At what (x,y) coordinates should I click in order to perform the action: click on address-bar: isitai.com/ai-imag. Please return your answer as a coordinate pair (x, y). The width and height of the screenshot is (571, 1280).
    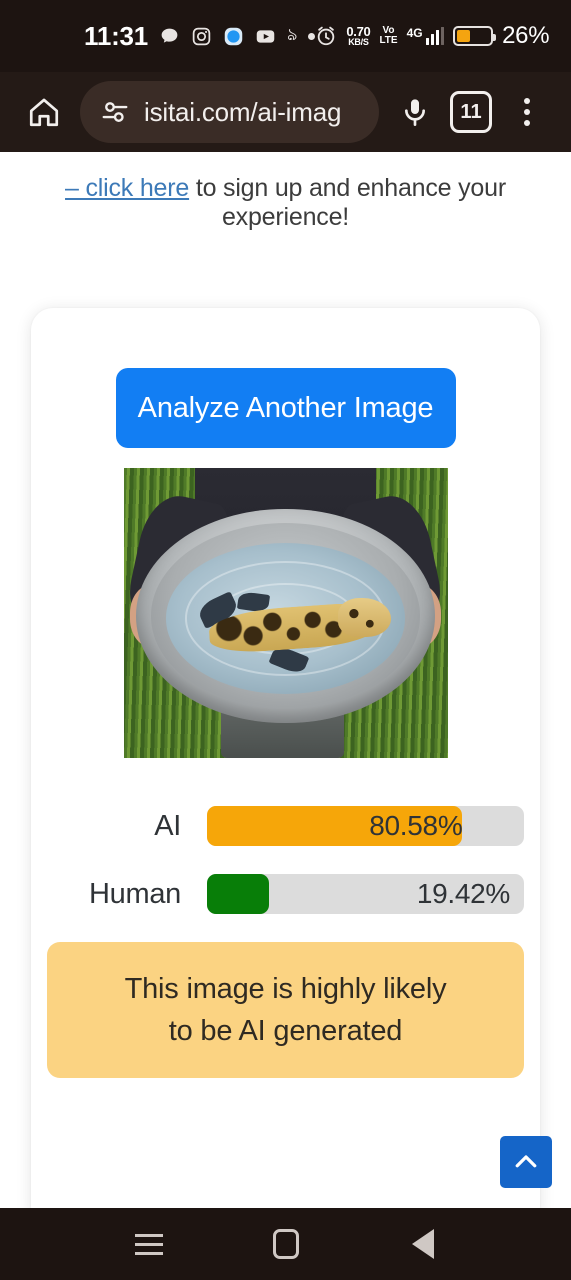
    Looking at the image, I should click on (229, 112).